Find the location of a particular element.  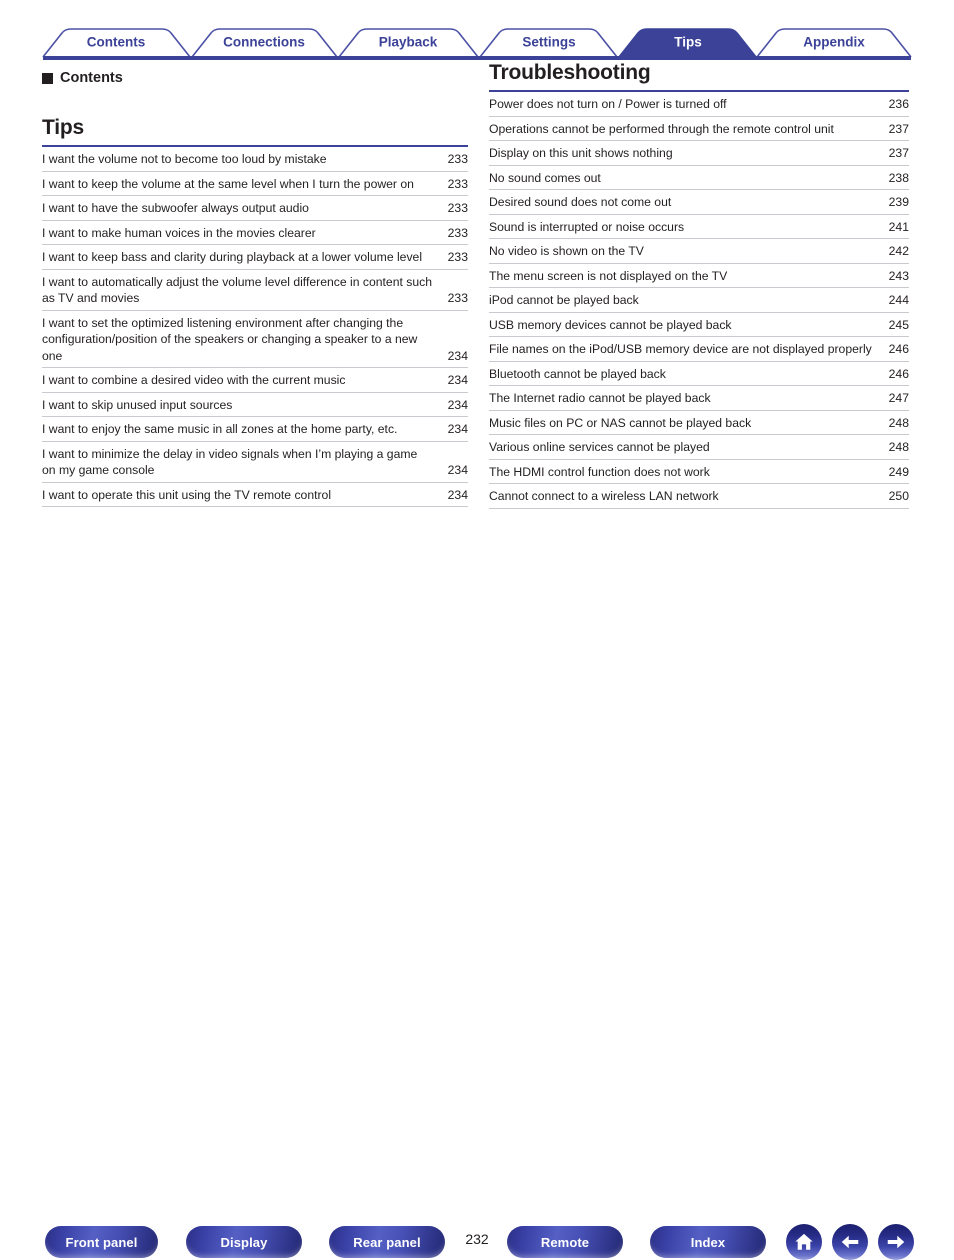

square-bullet-icon is located at coordinates (47, 78).